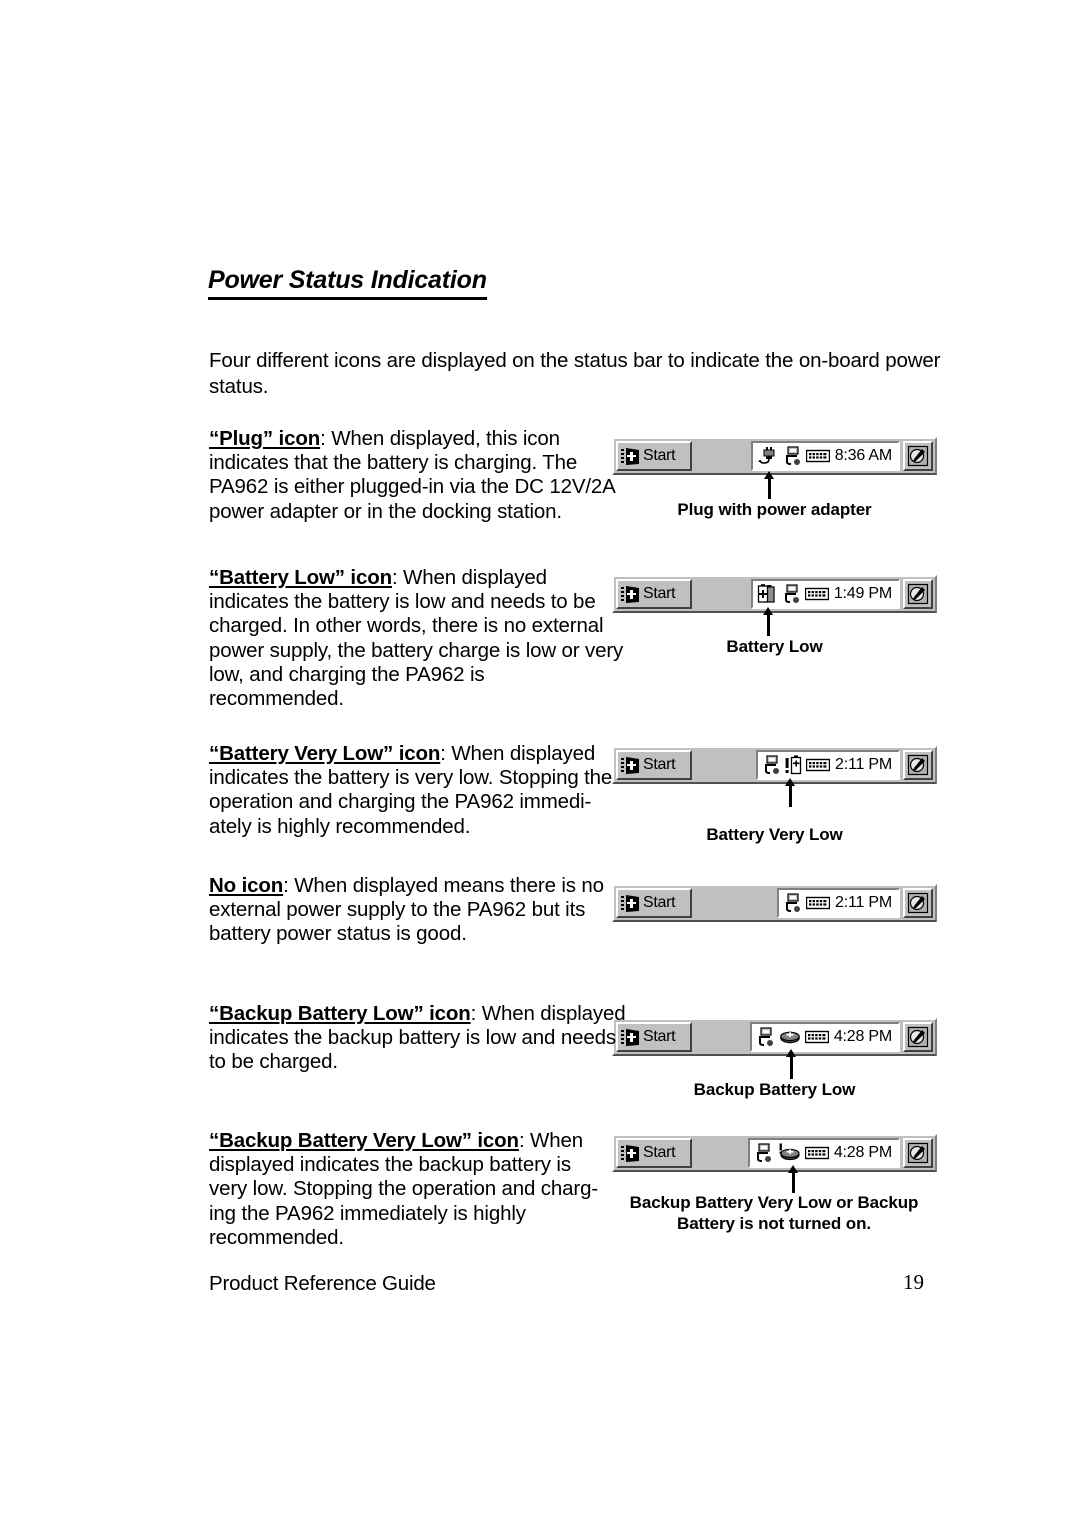  Describe the element at coordinates (774, 509) in the screenshot. I see `figure-caption-plug: Plug with power adapter` at that location.